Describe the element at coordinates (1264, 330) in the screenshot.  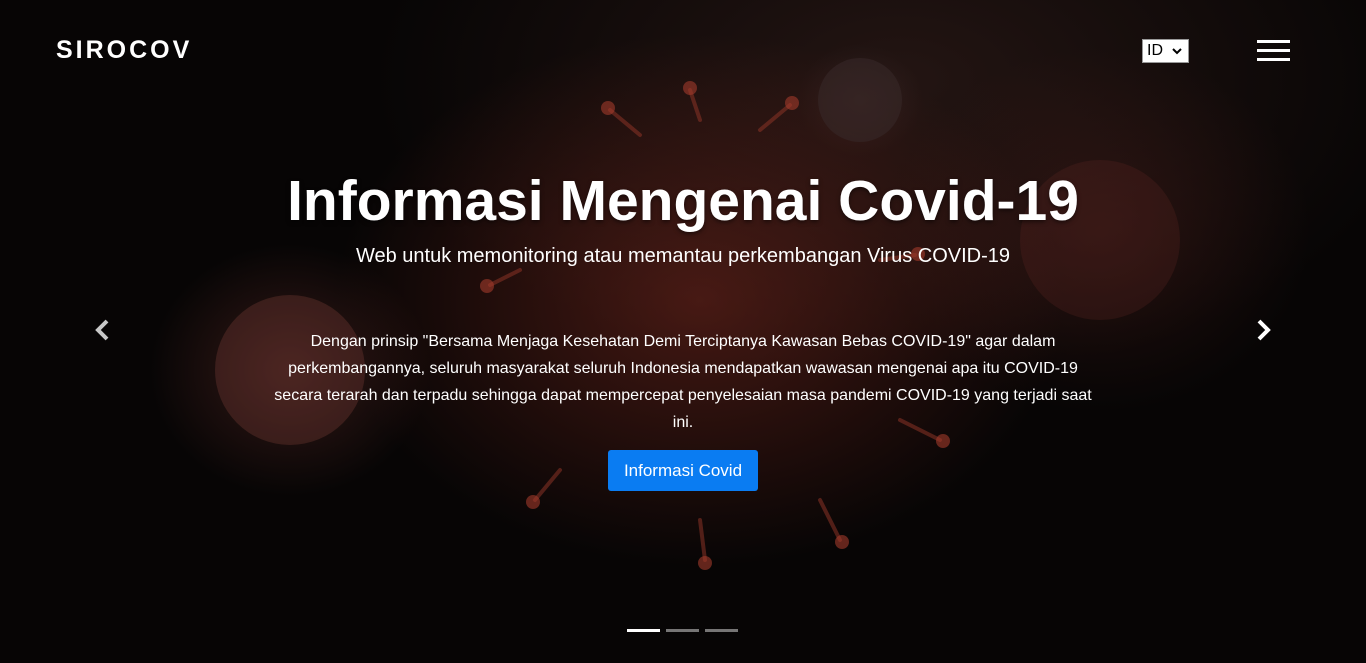
I see `chevron-right-icon` at that location.